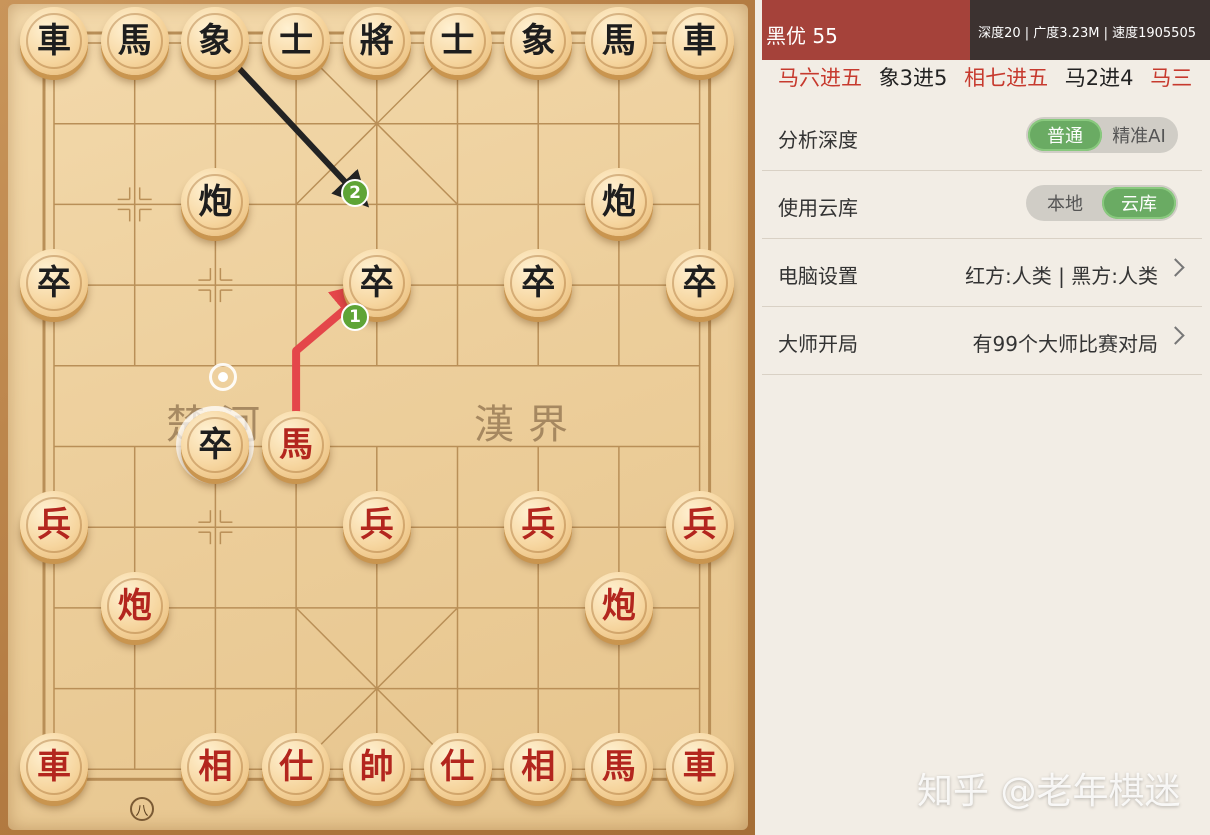 The image size is (1210, 835). What do you see at coordinates (1065, 344) in the screenshot?
I see `master-openings-value: 有99个大师比赛对局` at bounding box center [1065, 344].